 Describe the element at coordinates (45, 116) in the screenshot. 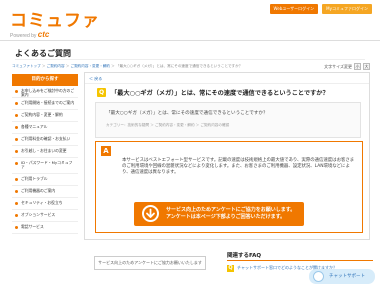

I see `sidebar-item-contract: ご契約内容・変更・解約` at that location.